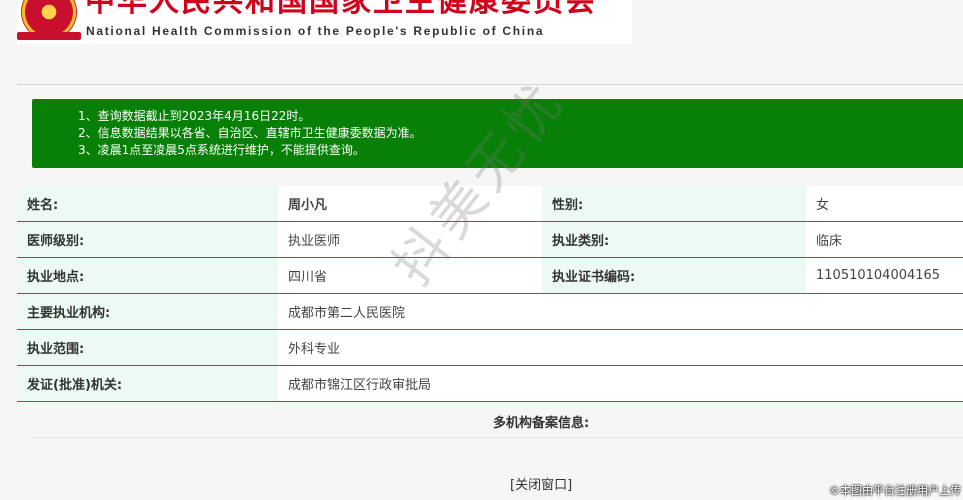  Describe the element at coordinates (147, 311) in the screenshot. I see `org-label: 主要执业机构:` at that location.